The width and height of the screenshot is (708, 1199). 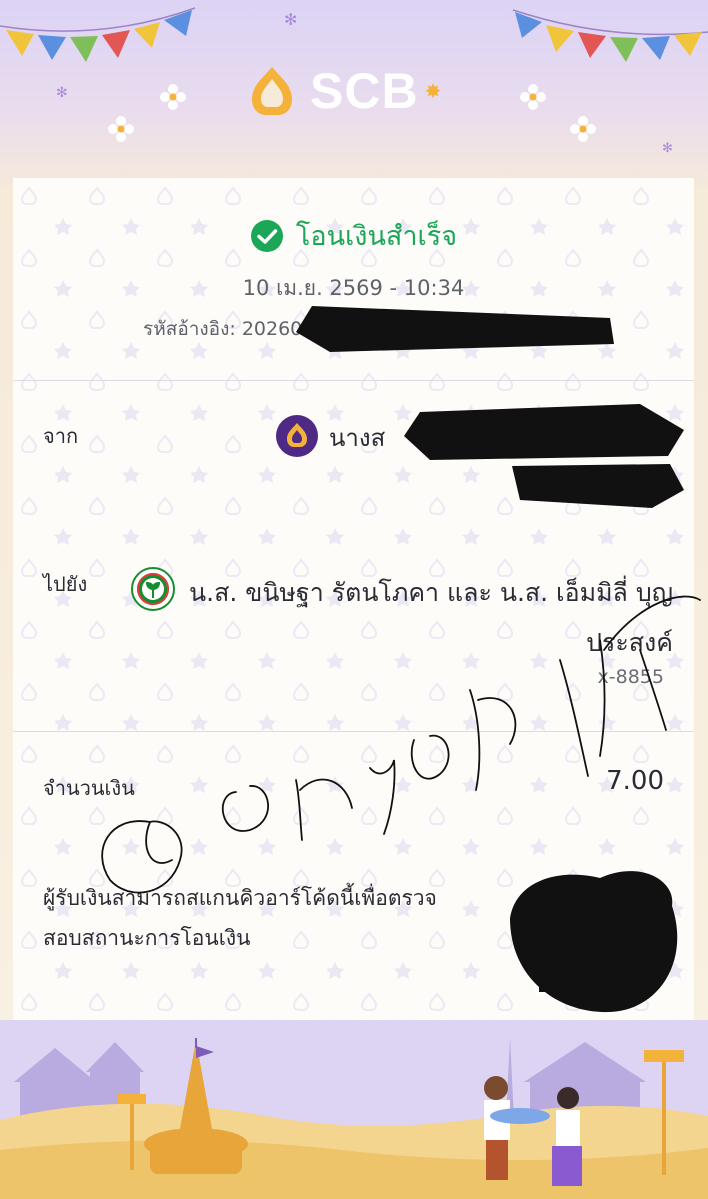 I want to click on sender-name: นางส, so click(x=357, y=438).